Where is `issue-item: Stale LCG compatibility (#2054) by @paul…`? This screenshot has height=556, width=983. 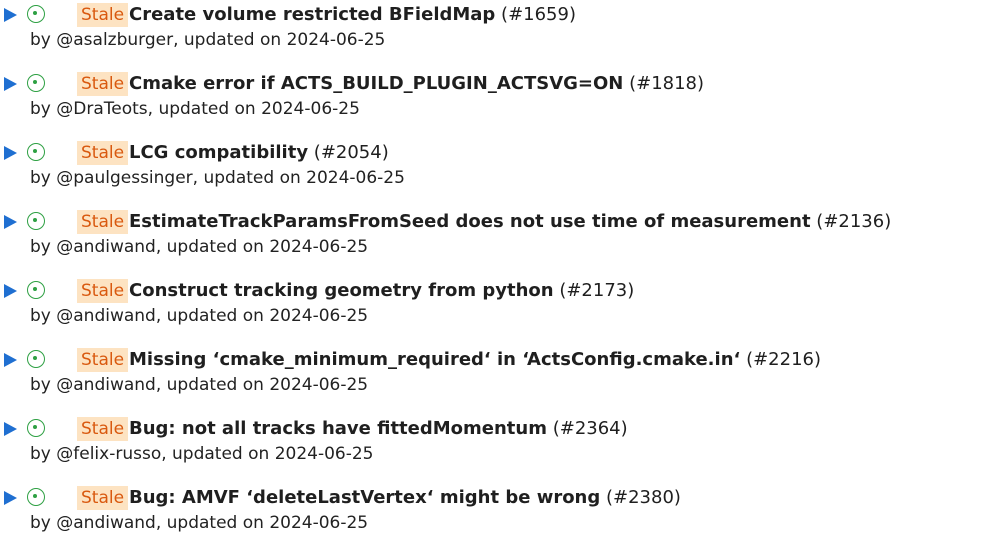
issue-item: Stale LCG compatibility (#2054) by @paul… is located at coordinates (491, 168).